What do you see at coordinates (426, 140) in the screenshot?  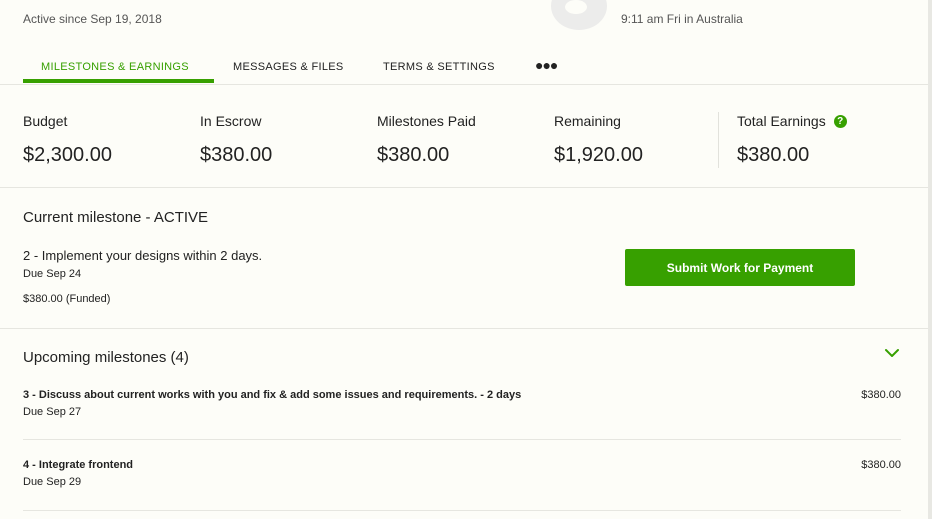 I see `stat-milestones-paid: Milestones Paid $380.00` at bounding box center [426, 140].